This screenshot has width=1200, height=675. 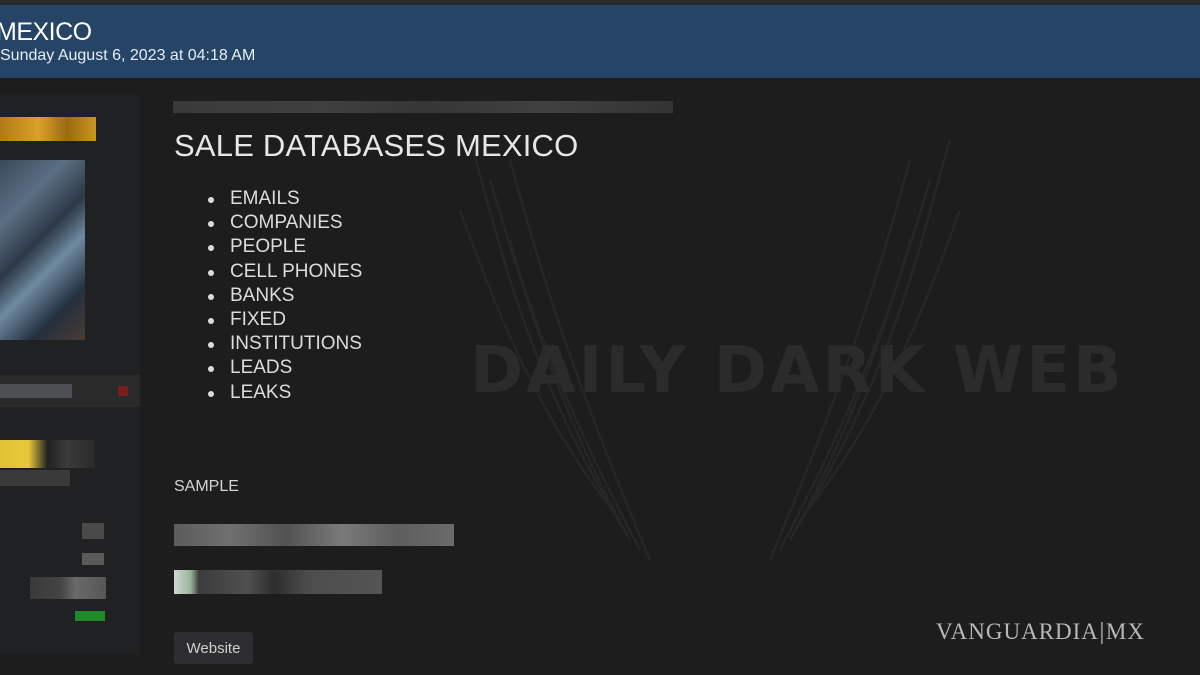 I want to click on list-item: PEOPLE, so click(x=283, y=247).